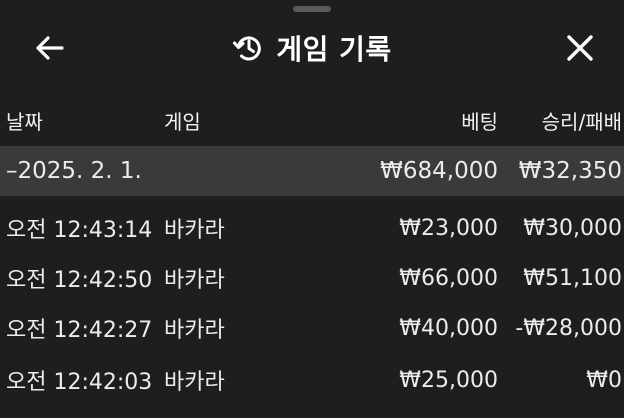 The image size is (624, 418). Describe the element at coordinates (604, 380) in the screenshot. I see `row-result: ₩0` at that location.